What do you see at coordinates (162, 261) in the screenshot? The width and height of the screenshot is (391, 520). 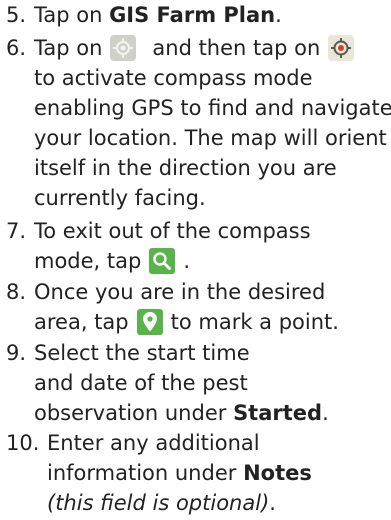 I see `search-icon` at bounding box center [162, 261].